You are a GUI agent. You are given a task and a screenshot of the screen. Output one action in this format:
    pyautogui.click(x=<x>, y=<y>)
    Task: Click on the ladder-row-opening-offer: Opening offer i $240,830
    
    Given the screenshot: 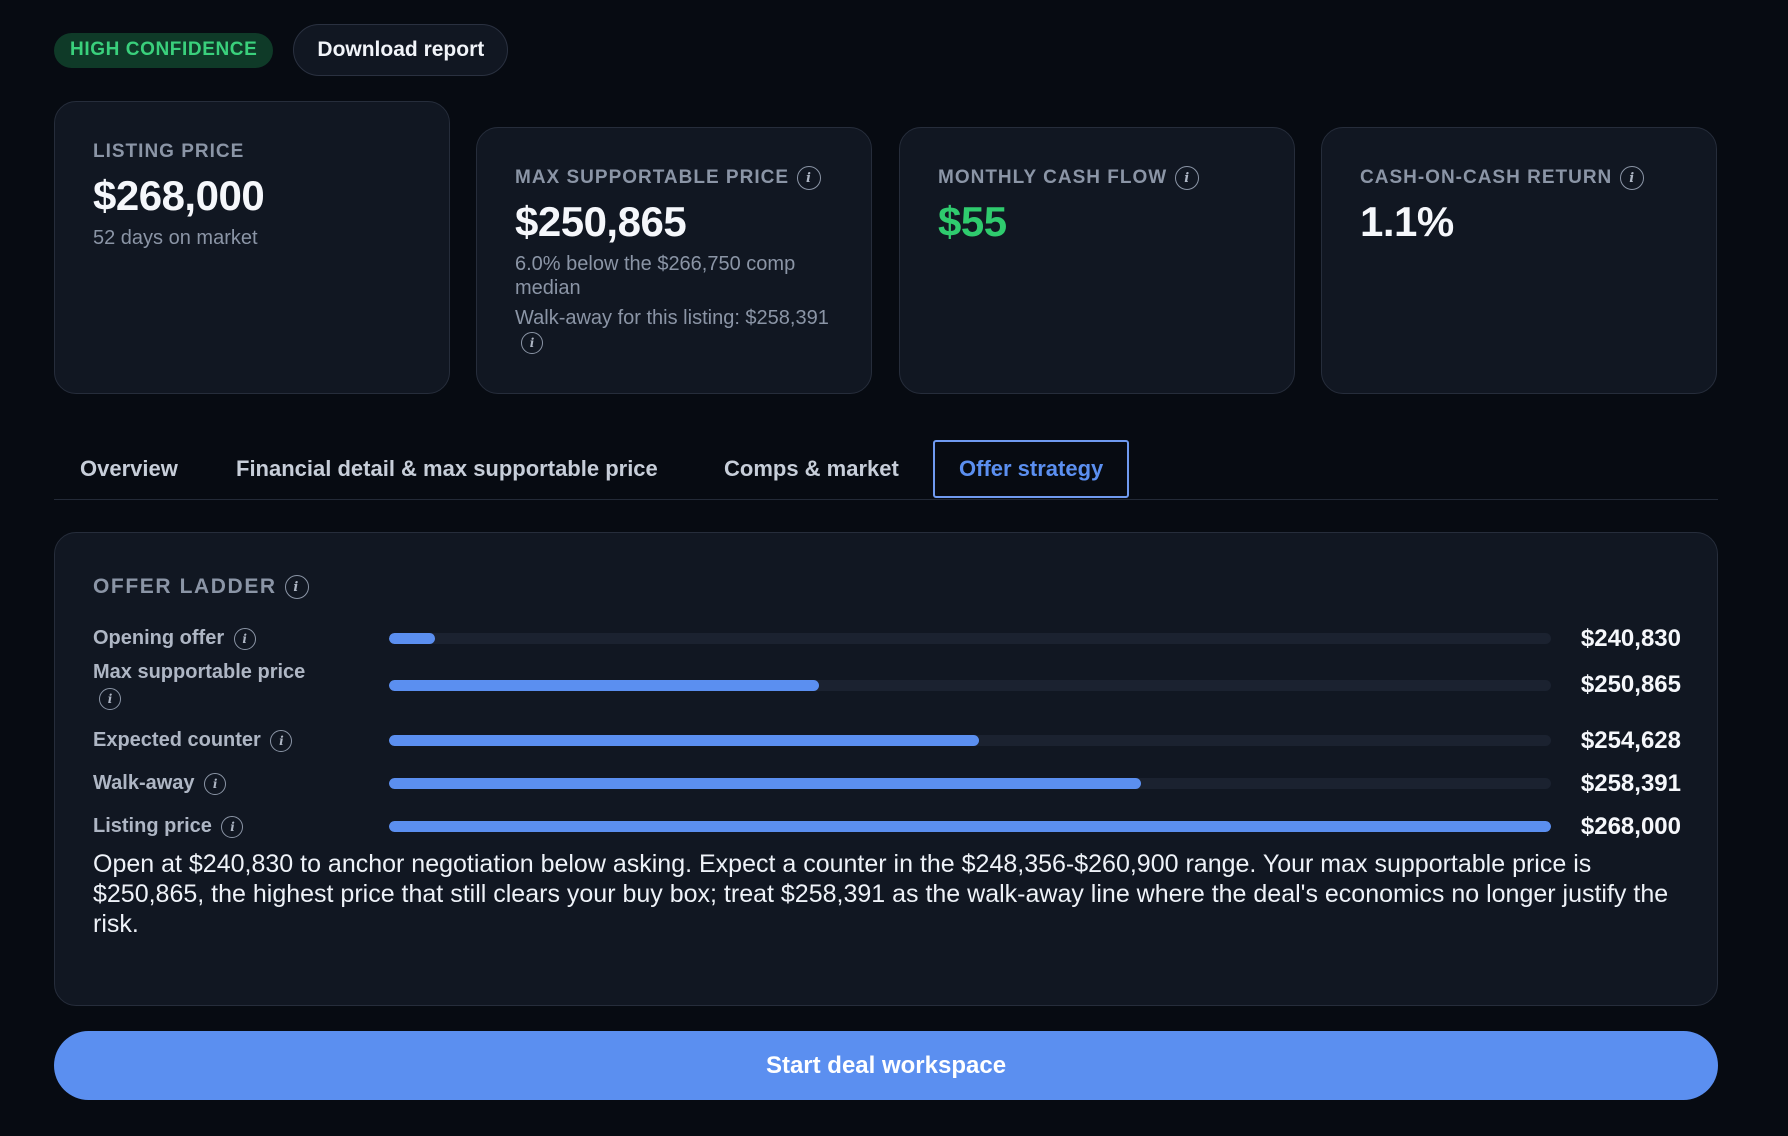 What is the action you would take?
    pyautogui.click(x=887, y=639)
    